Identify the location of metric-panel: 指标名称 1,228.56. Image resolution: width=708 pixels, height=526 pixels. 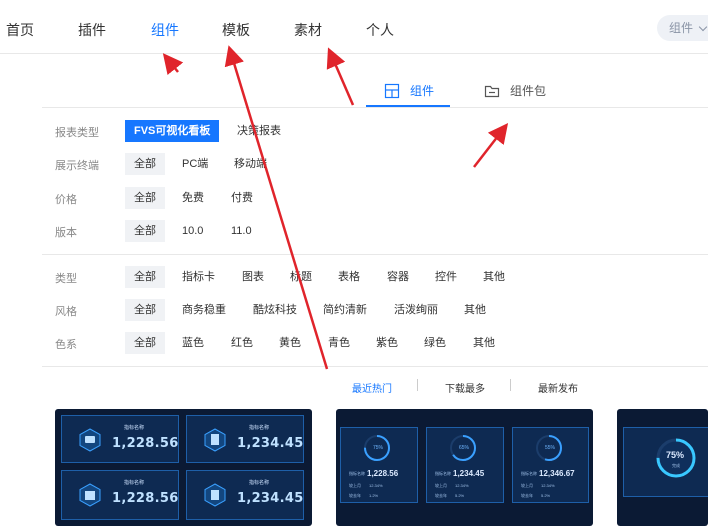
(120, 495).